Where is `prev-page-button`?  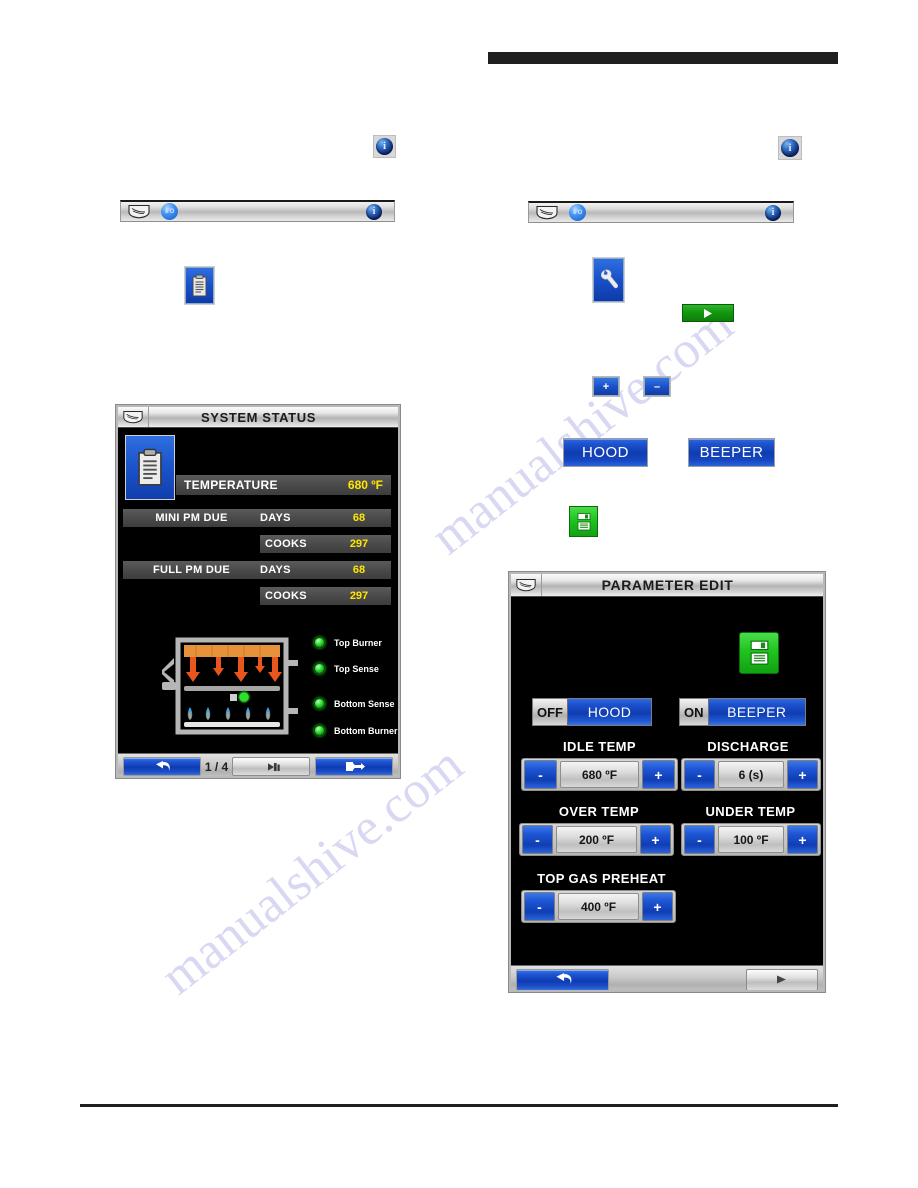 prev-page-button is located at coordinates (271, 766).